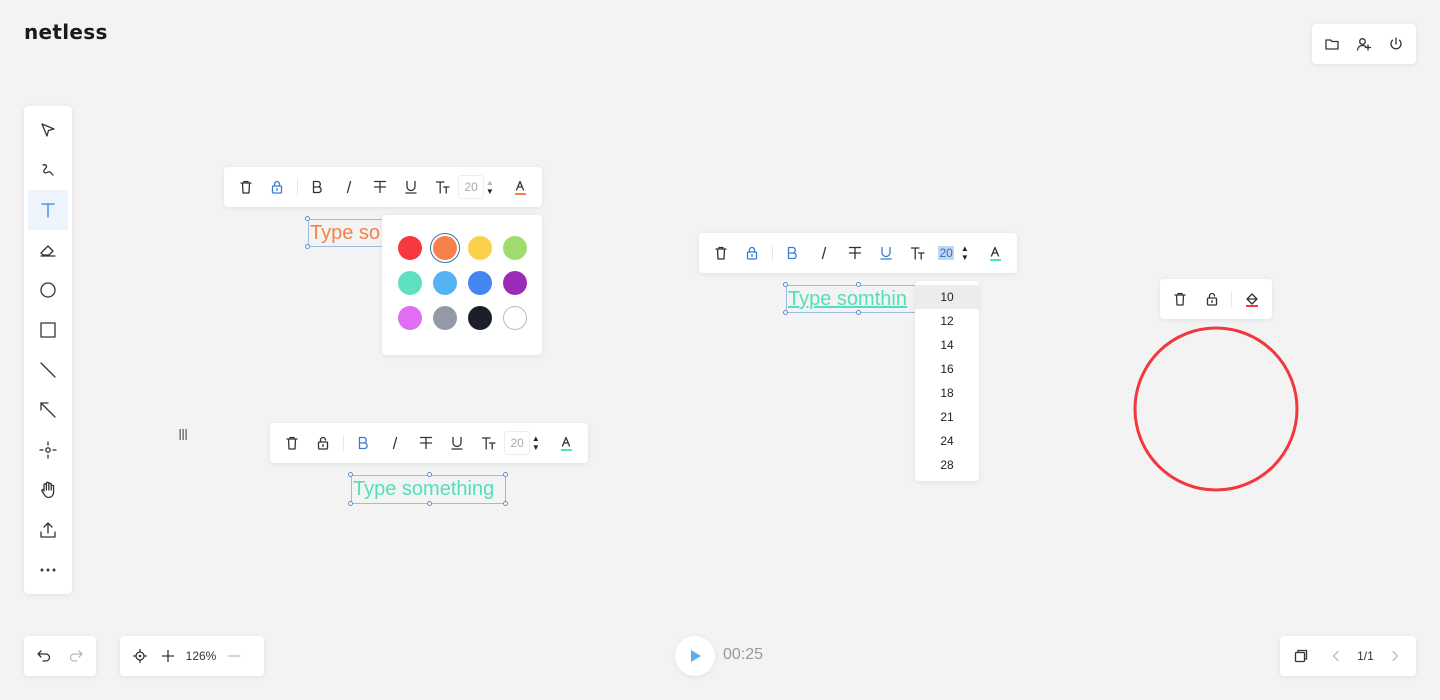 The image size is (1440, 700). I want to click on font-size-option: 21, so click(947, 417).